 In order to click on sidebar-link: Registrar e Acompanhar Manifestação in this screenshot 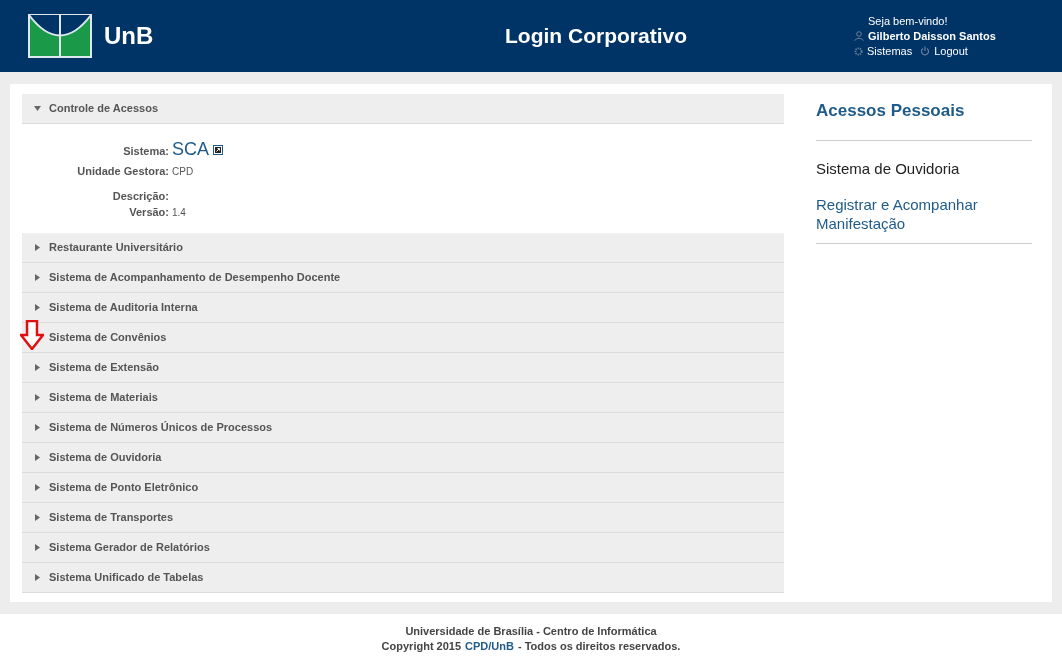, I will do `click(911, 213)`.